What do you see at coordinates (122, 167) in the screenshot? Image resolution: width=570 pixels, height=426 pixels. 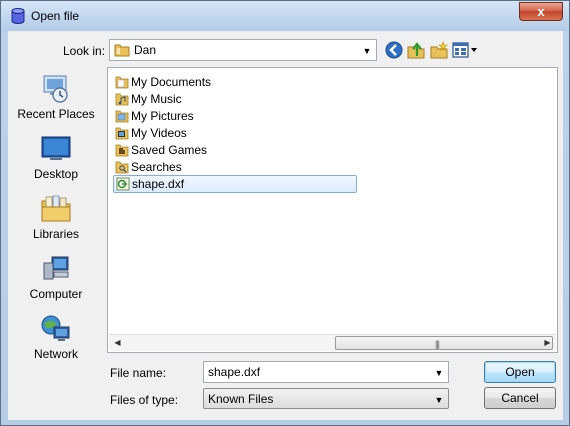 I see `folder-search-icon` at bounding box center [122, 167].